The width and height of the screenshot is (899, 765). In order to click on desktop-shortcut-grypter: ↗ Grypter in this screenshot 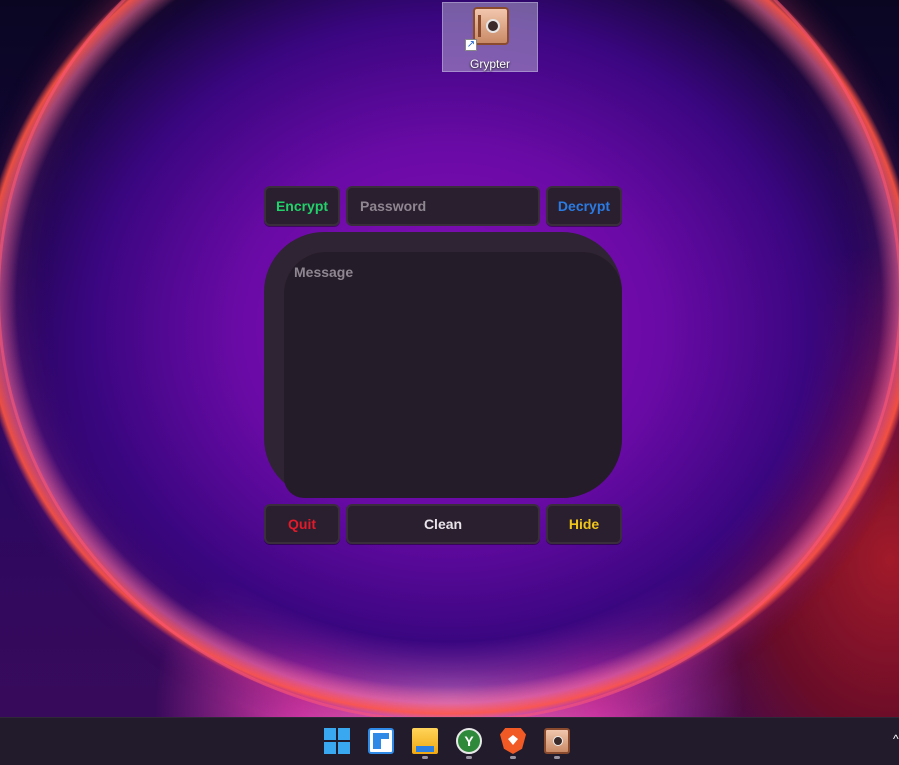, I will do `click(490, 37)`.